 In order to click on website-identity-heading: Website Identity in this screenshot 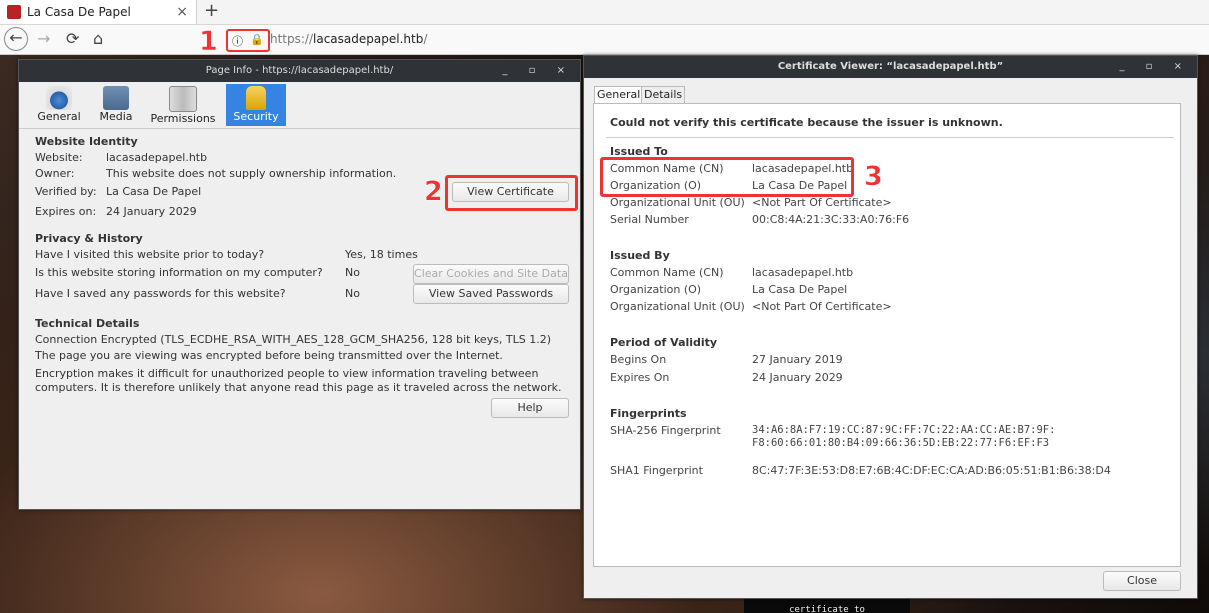, I will do `click(86, 141)`.